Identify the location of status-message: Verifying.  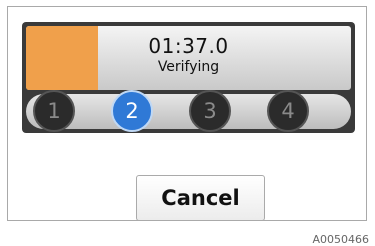
(188, 67).